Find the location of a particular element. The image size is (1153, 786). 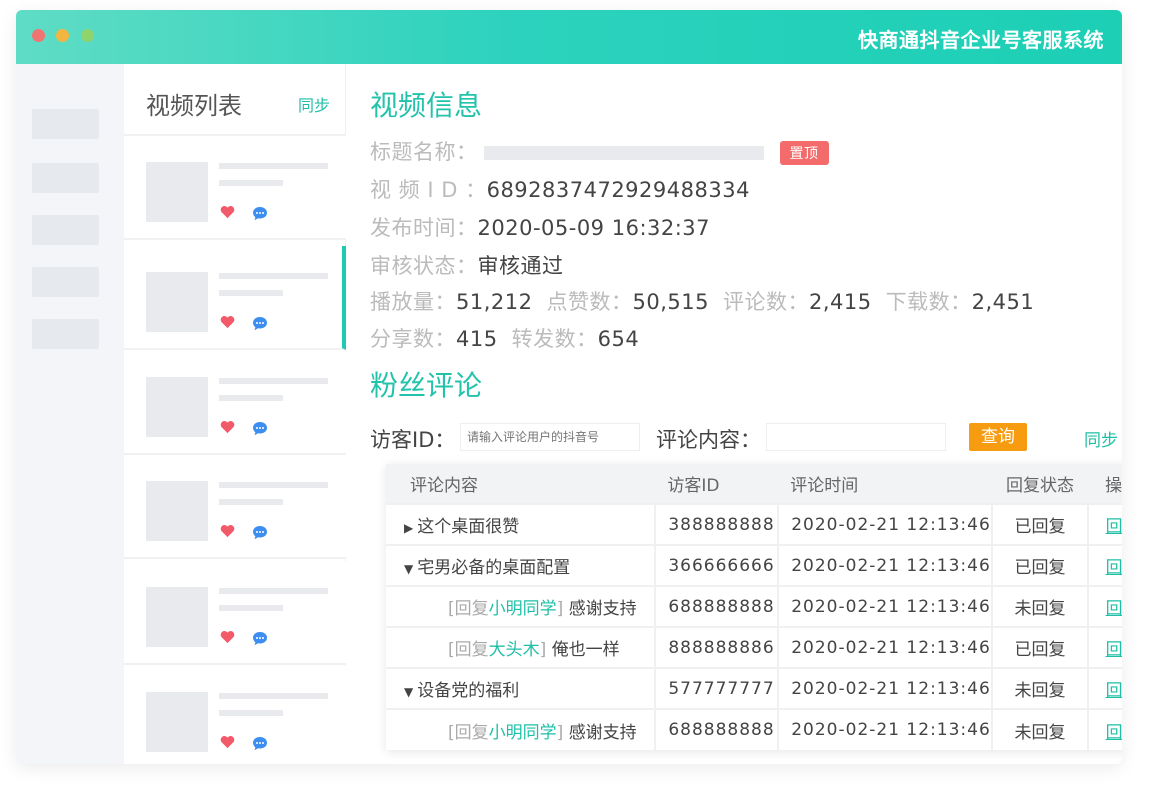

video-list-header: 视频列表 同步 is located at coordinates (235, 100).